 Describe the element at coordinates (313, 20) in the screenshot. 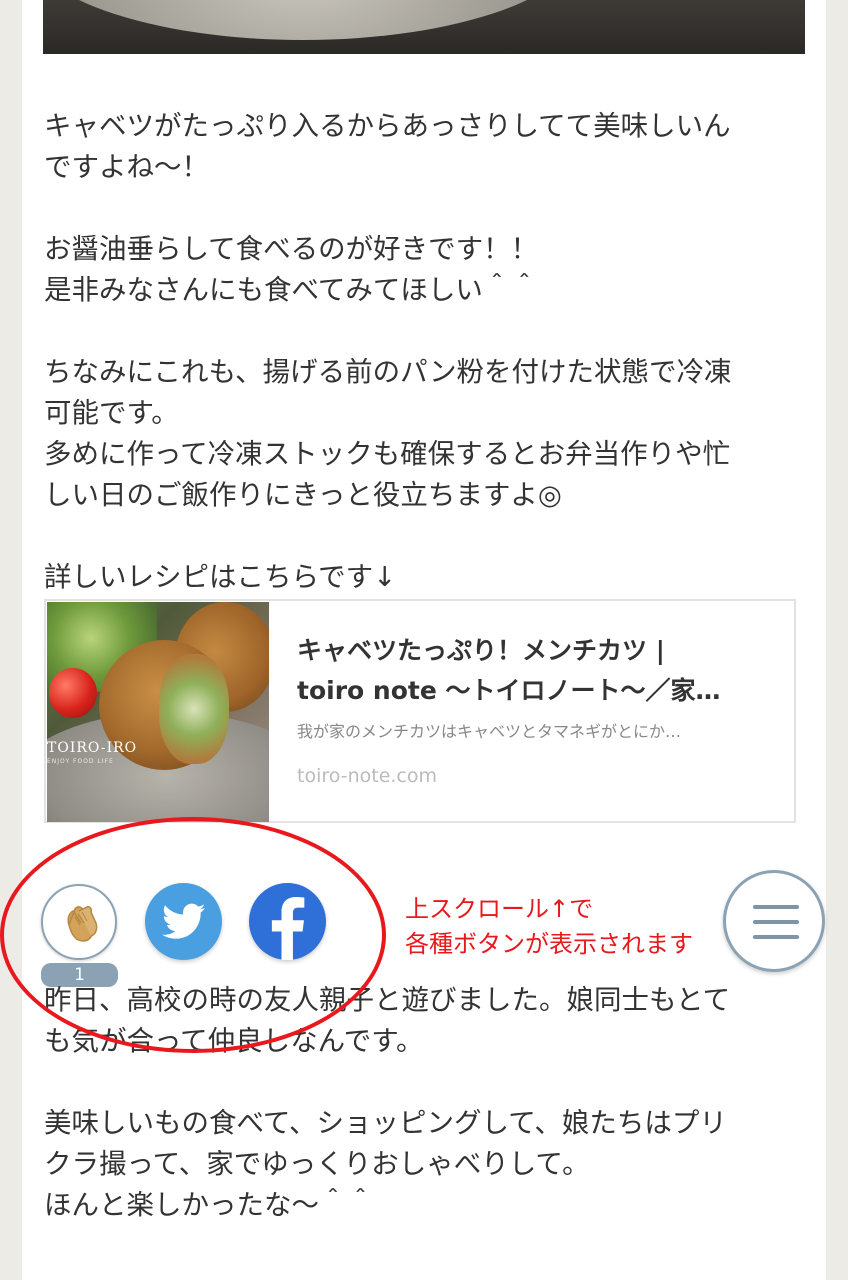

I see `hero-plate` at that location.